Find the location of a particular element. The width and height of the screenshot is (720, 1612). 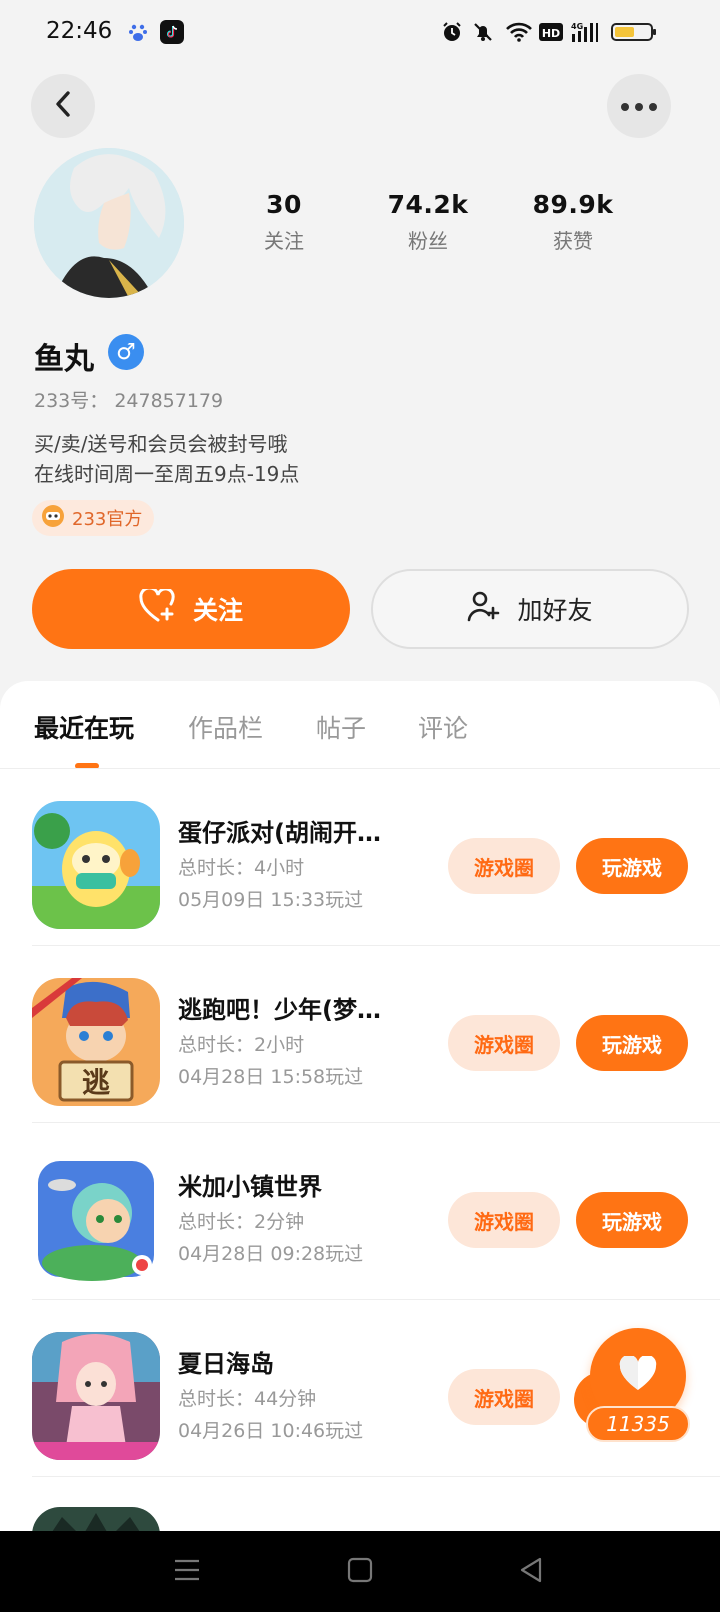

game-duration: 总时长：2小时 is located at coordinates (241, 1045).